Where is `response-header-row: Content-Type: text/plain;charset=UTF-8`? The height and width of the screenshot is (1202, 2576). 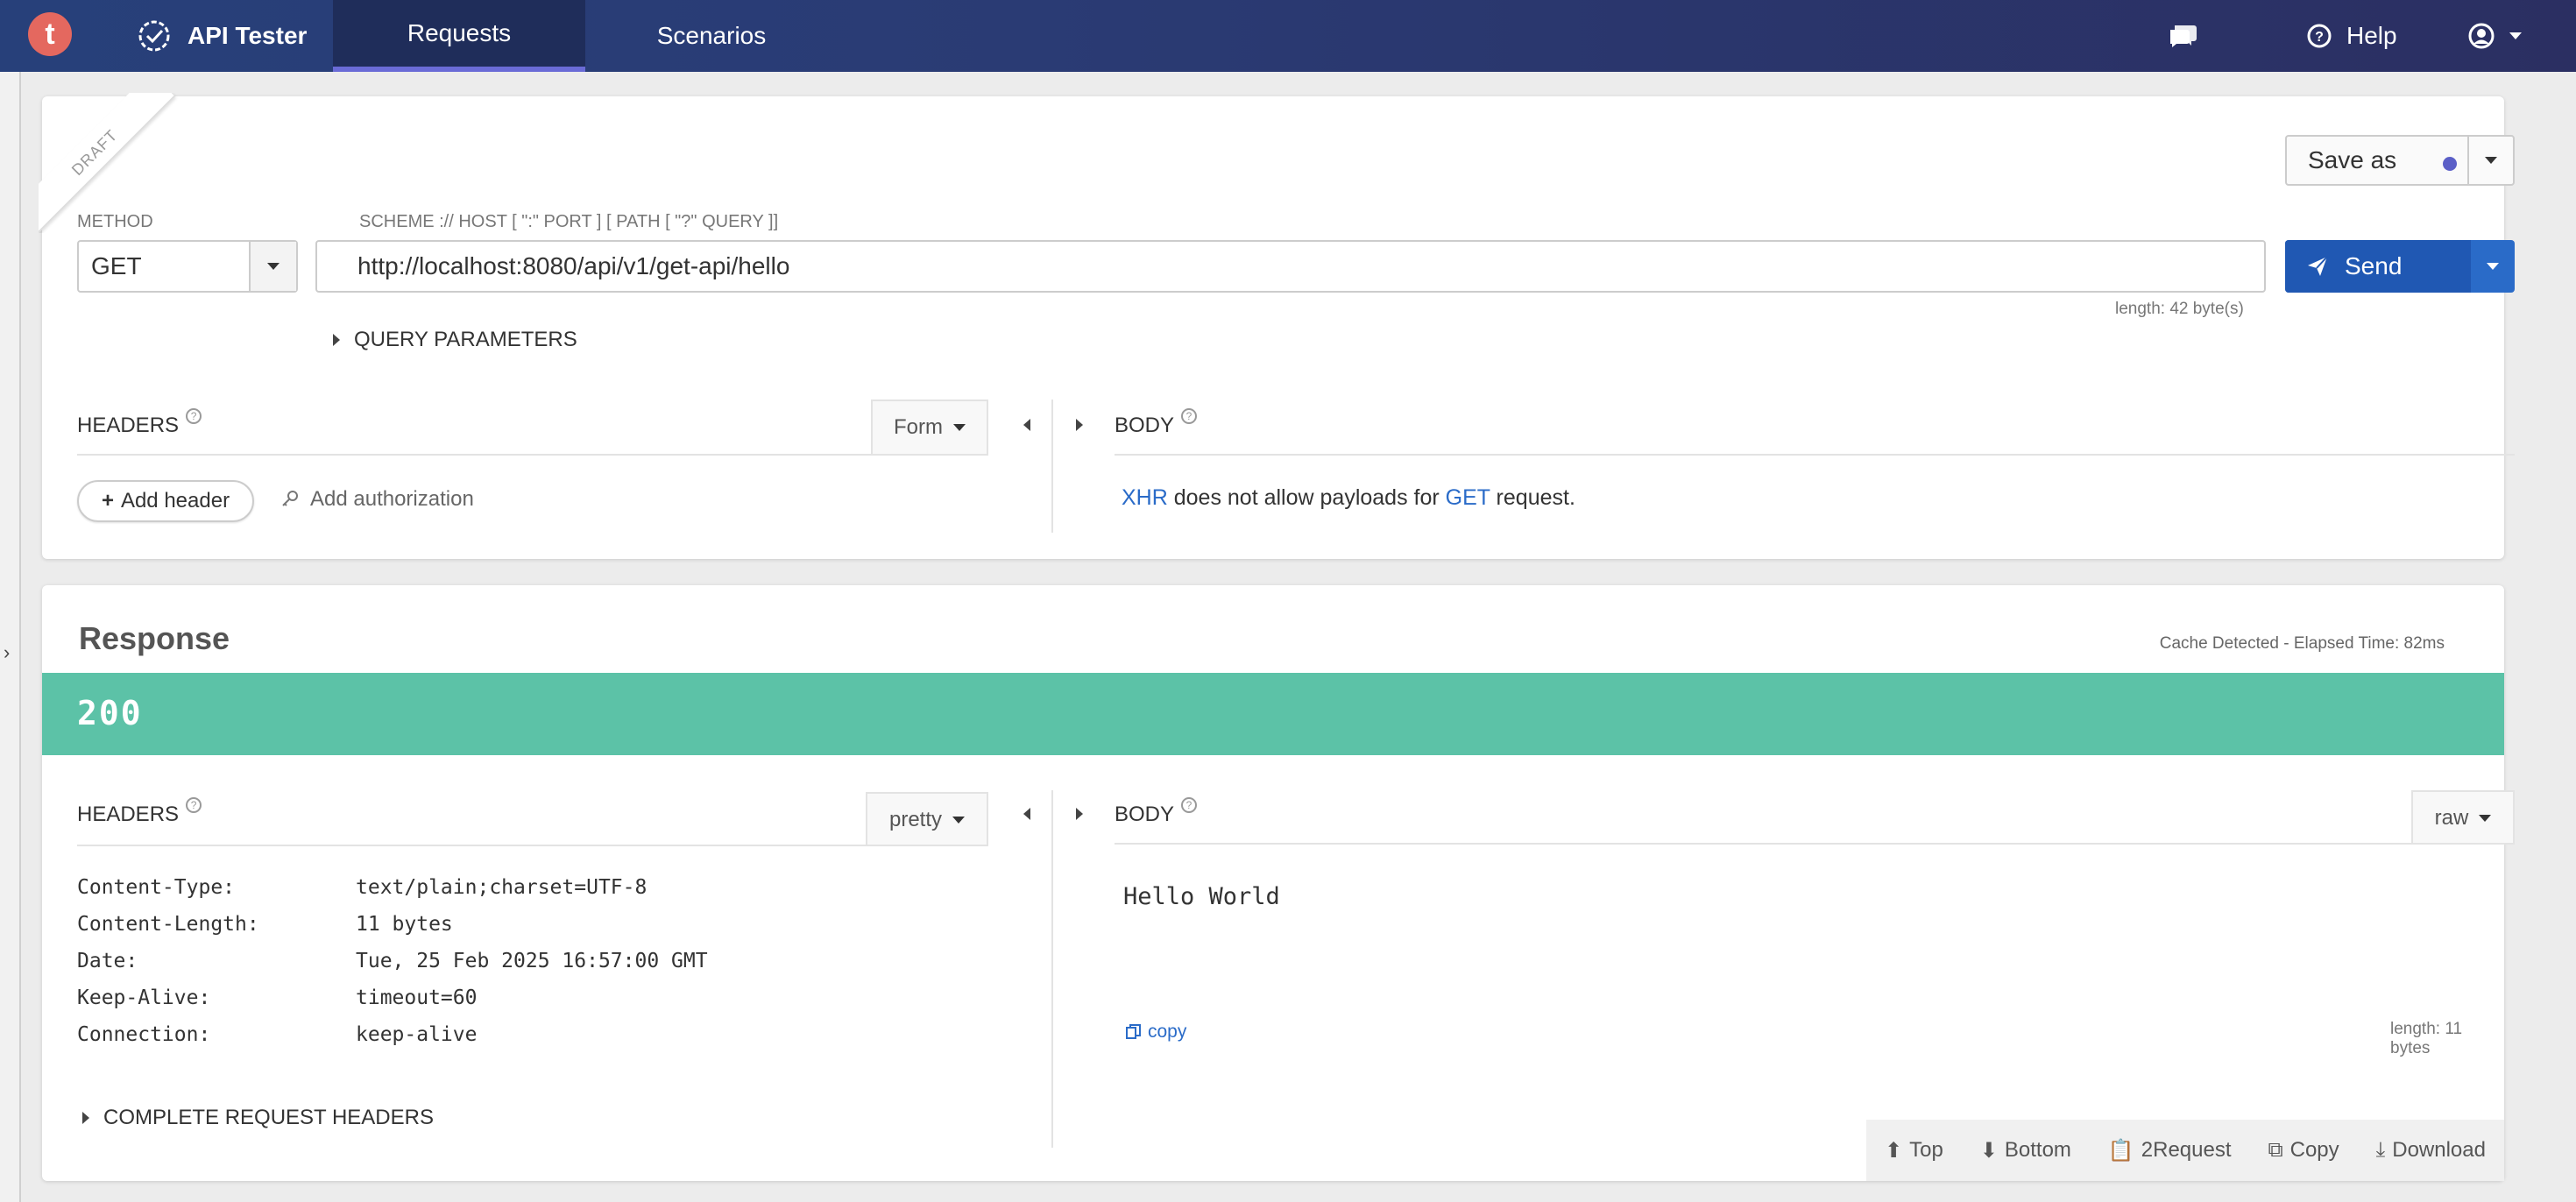 response-header-row: Content-Type: text/plain;charset=UTF-8 is located at coordinates (362, 888).